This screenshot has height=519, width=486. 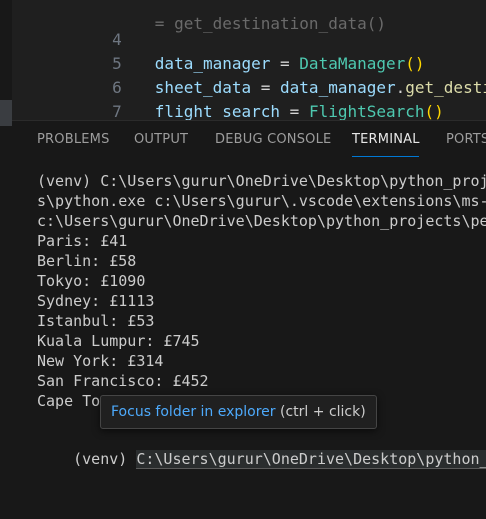 I want to click on terminal-line: Sydney: £1113, so click(x=96, y=301).